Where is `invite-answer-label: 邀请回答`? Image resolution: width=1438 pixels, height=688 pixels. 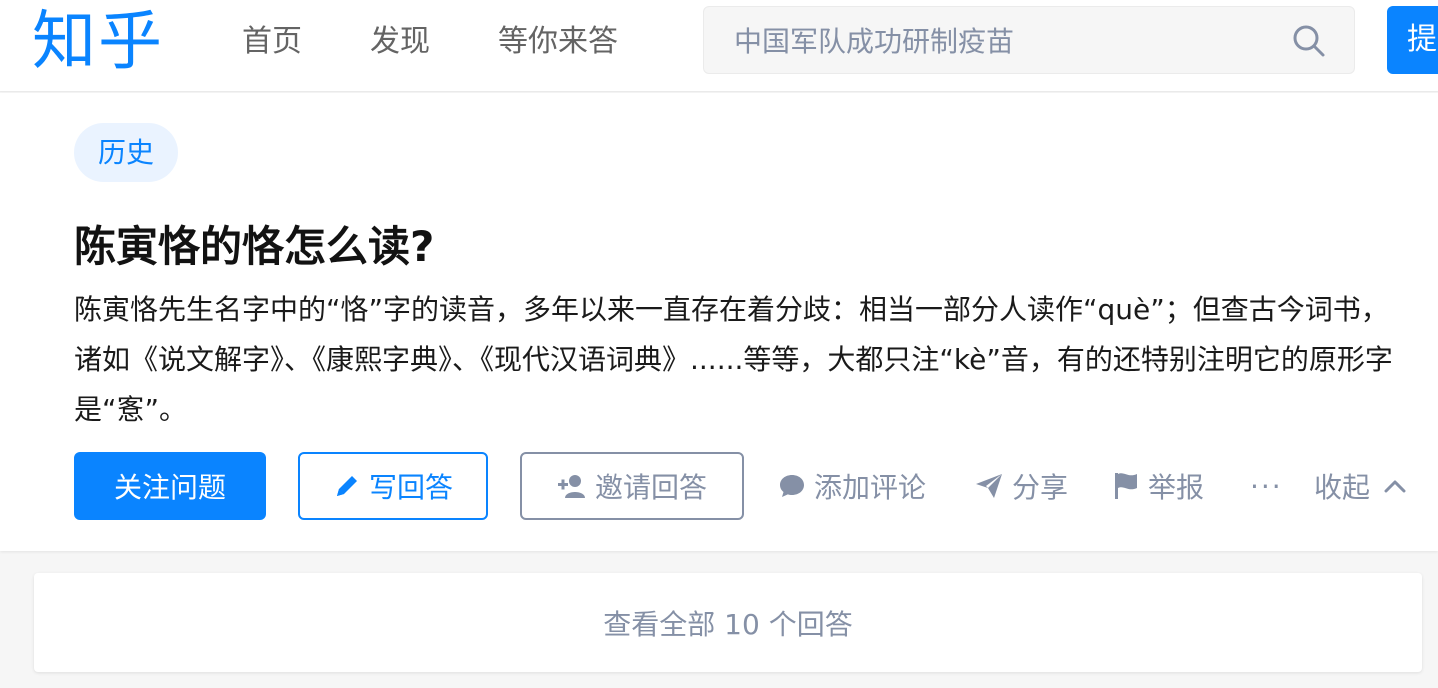 invite-answer-label: 邀请回答 is located at coordinates (650, 487).